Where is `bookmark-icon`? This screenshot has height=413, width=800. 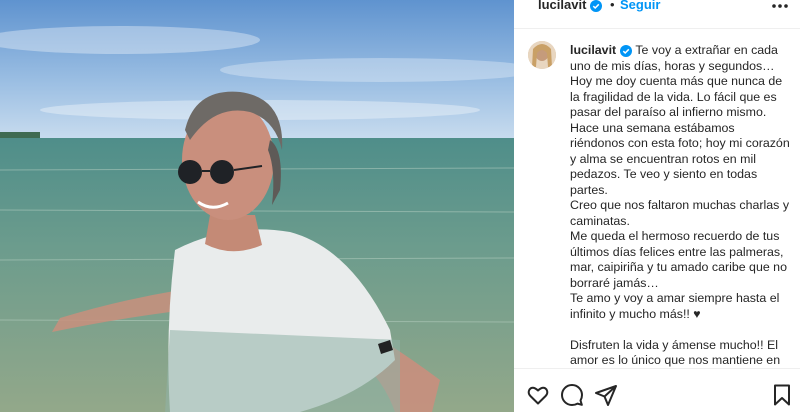 bookmark-icon is located at coordinates (782, 395).